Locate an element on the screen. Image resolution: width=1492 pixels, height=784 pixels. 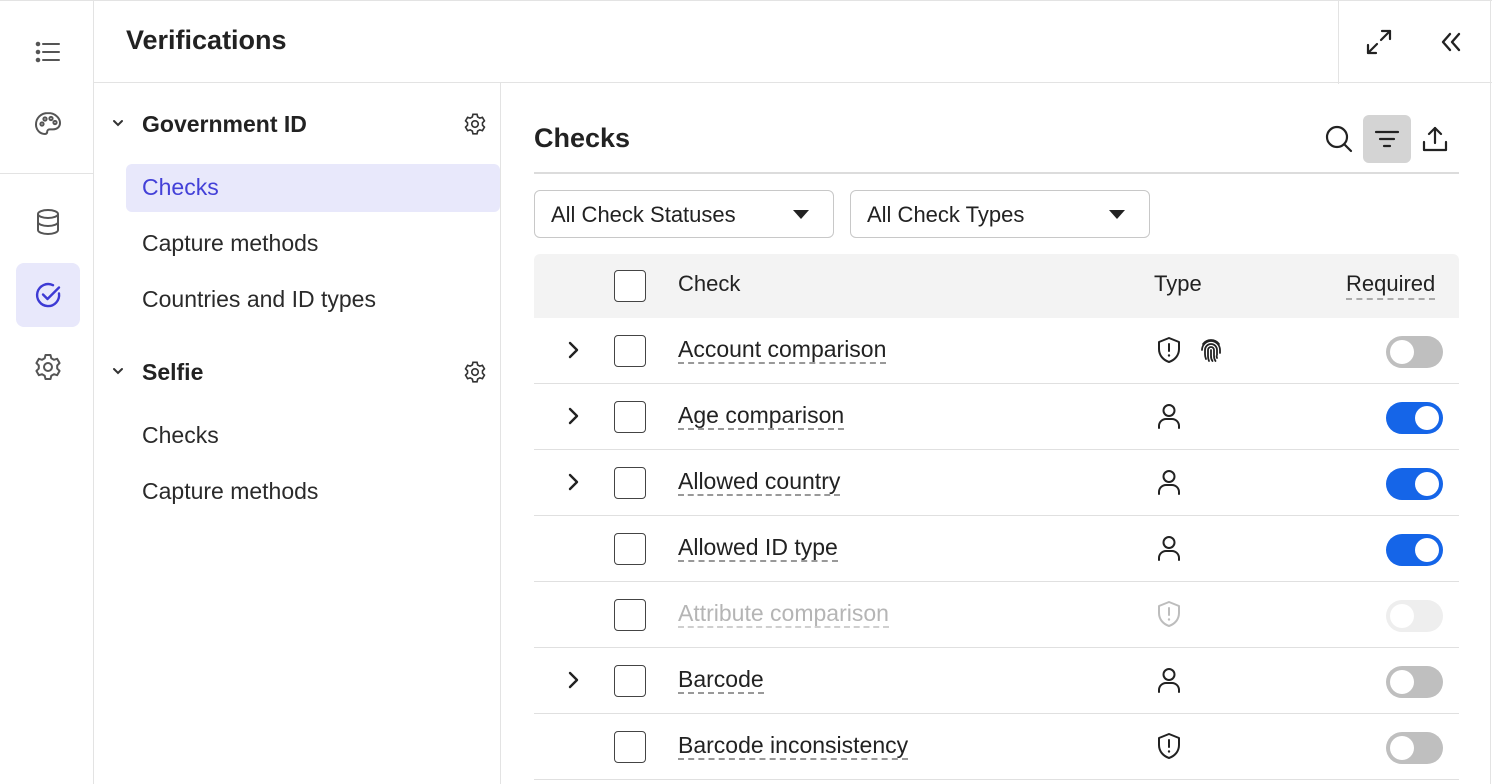
nav-item-capture-methods: Capture methods is located at coordinates (313, 244).